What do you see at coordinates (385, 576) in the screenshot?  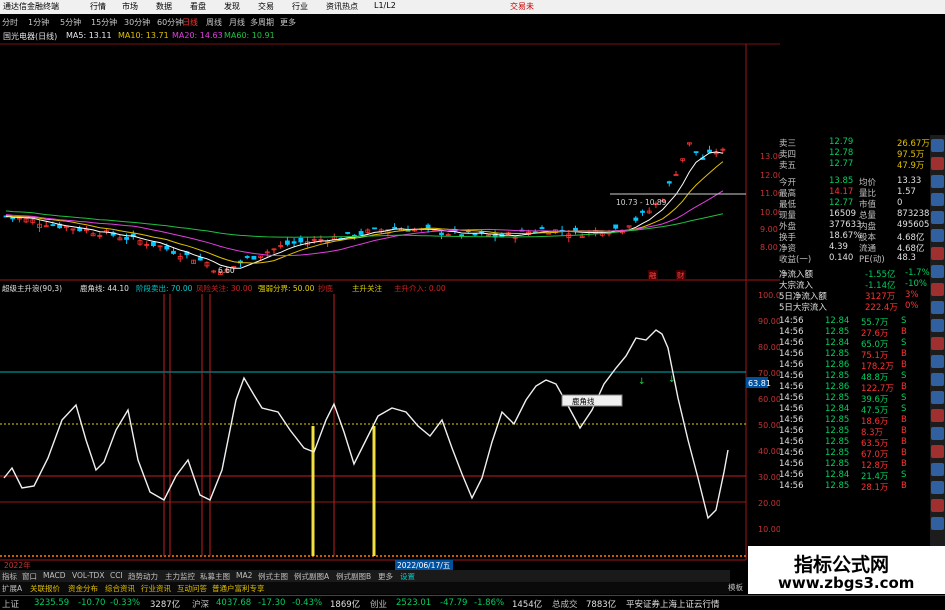 I see `tab-more: 更多` at bounding box center [385, 576].